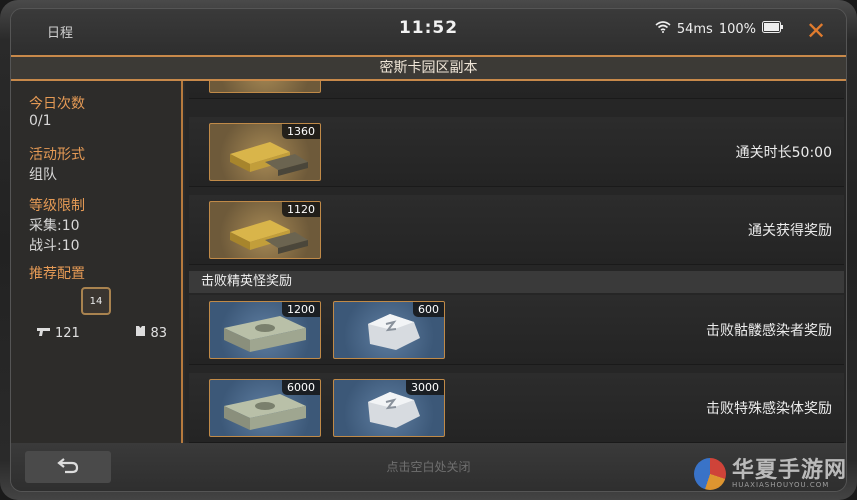  I want to click on gold-bars-item: 1360, so click(265, 152).